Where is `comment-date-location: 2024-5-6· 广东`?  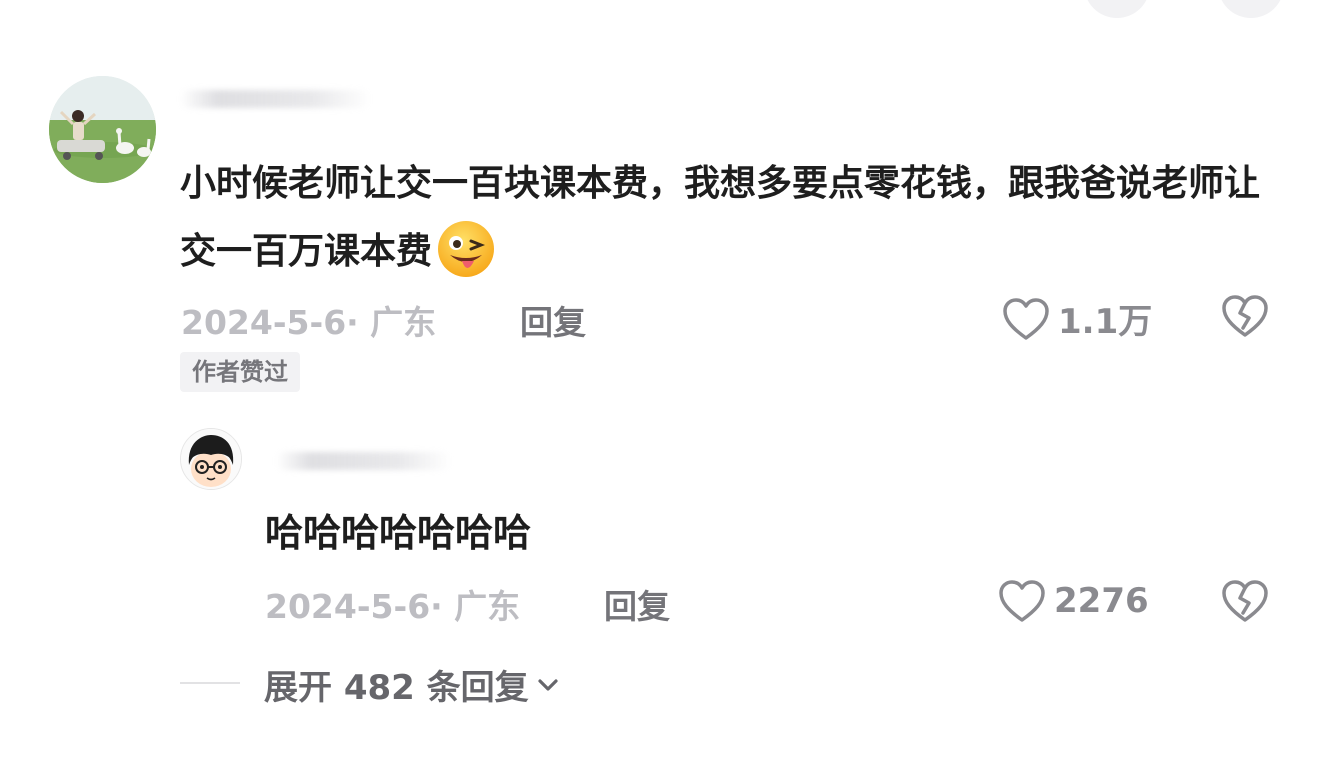 comment-date-location: 2024-5-6· 广东 is located at coordinates (309, 322).